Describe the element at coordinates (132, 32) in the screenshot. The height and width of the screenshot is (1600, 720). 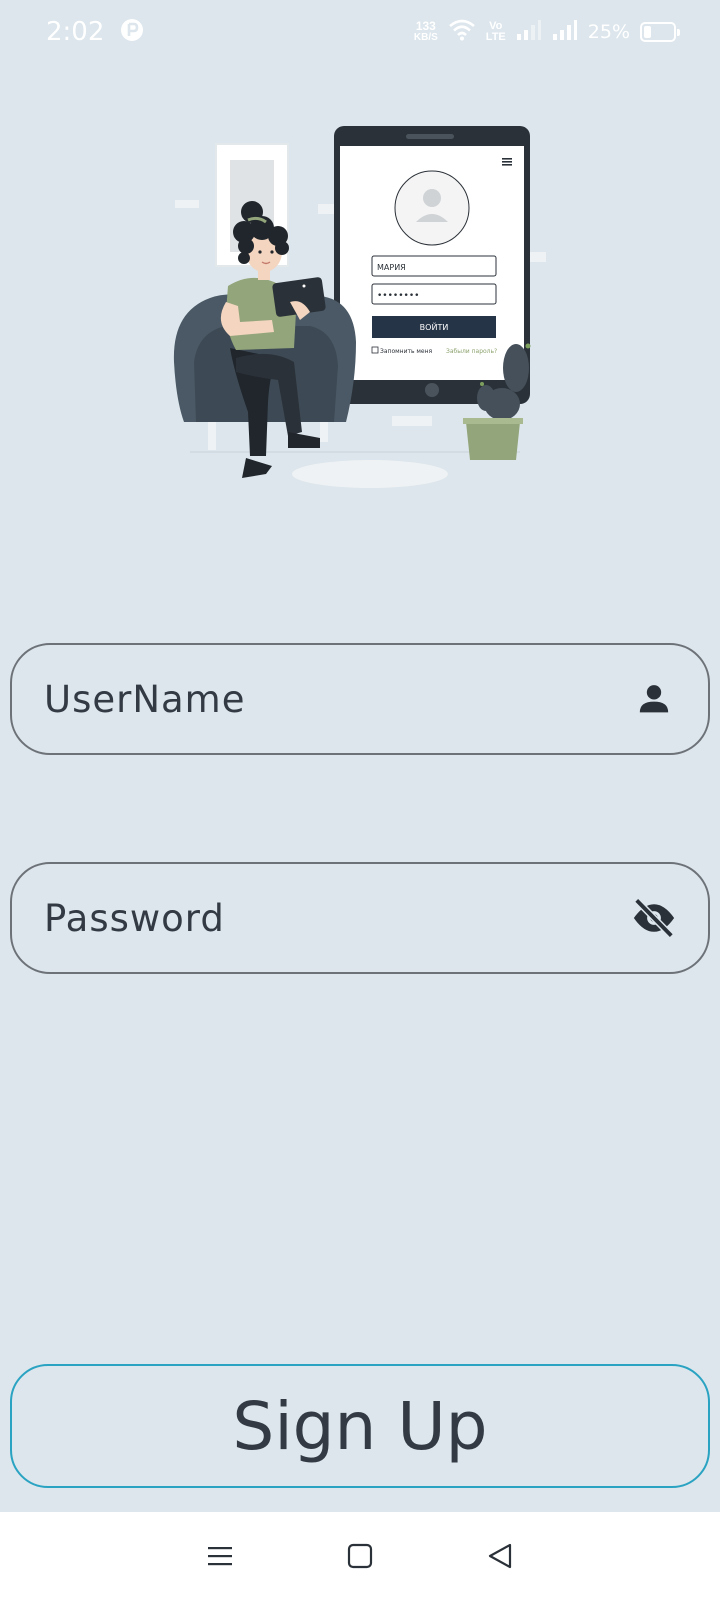
I see `app-notification-icon` at that location.